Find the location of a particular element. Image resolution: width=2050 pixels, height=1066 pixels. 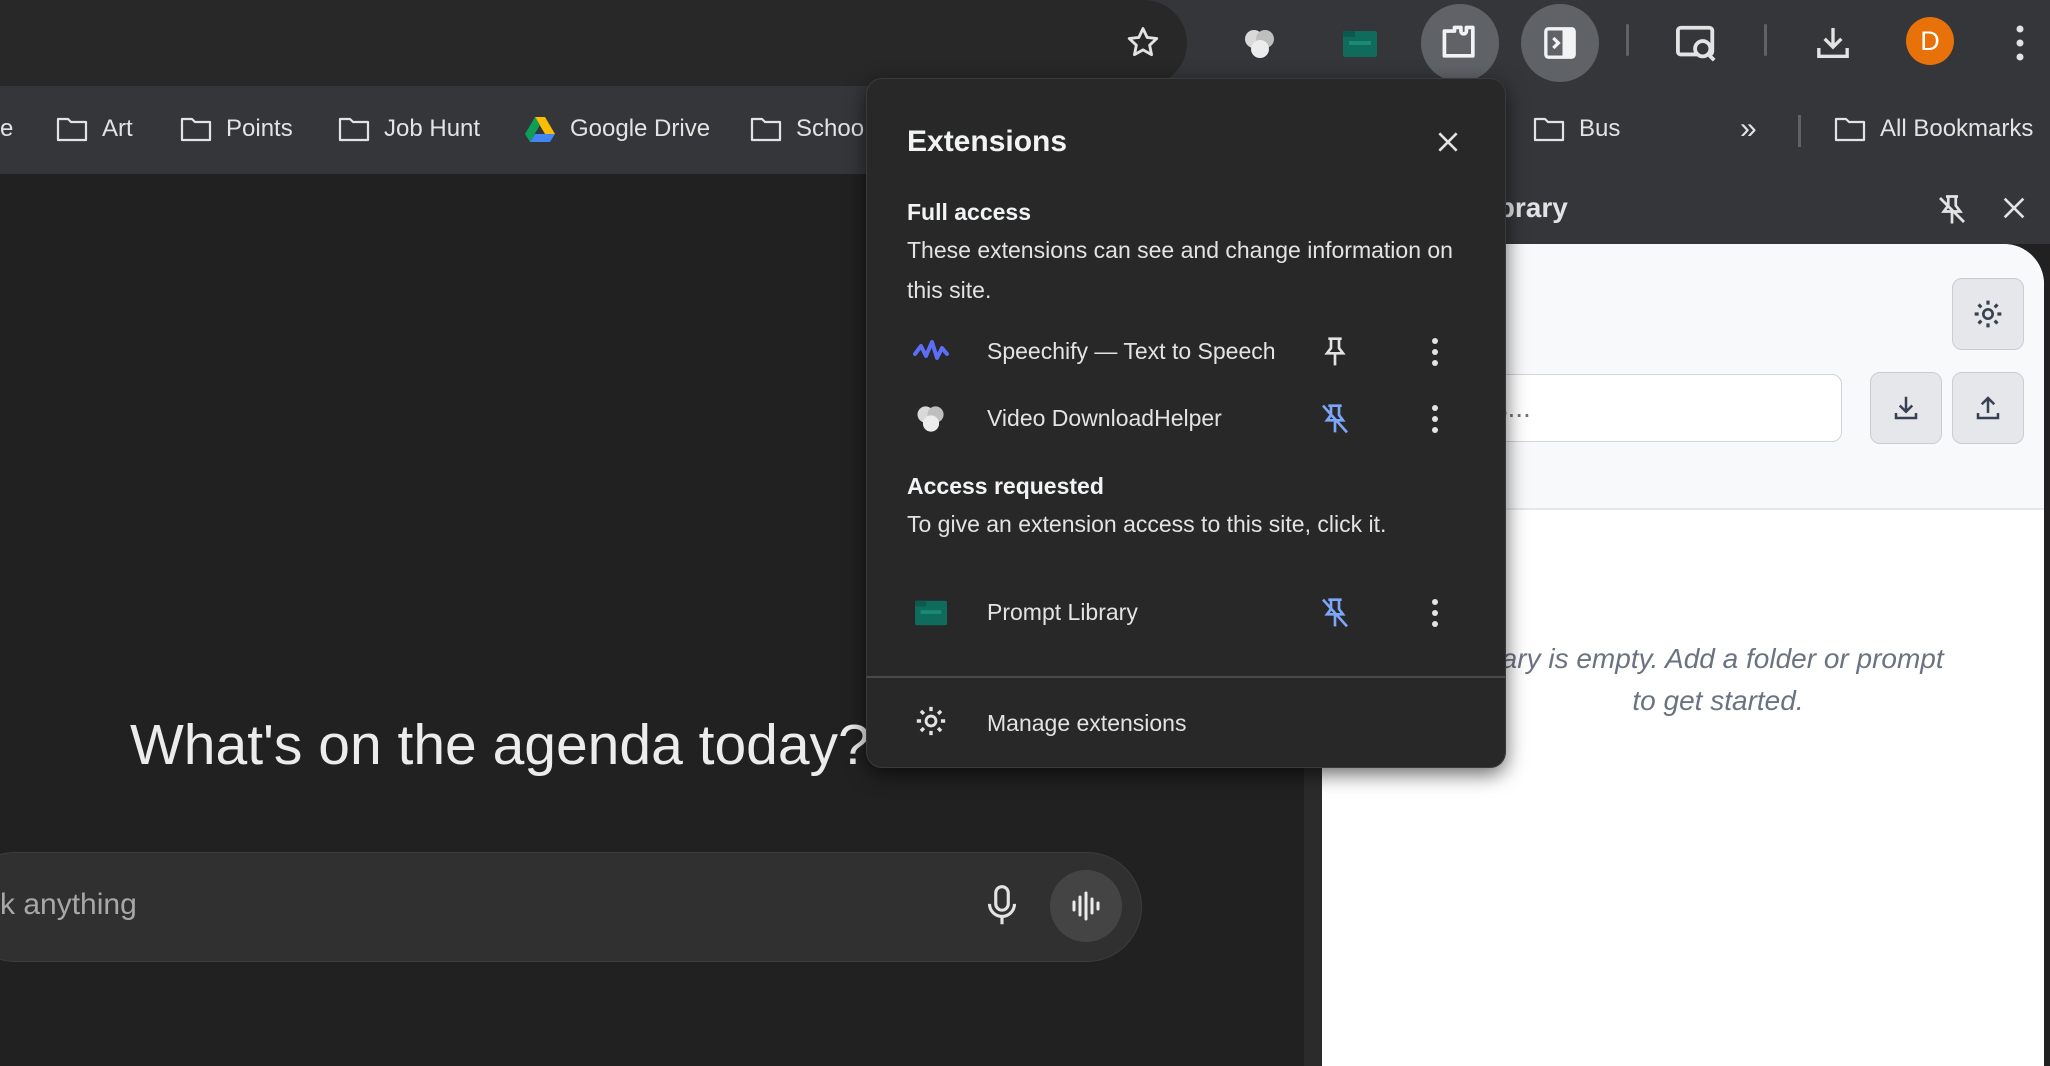

extension-name: Video DownloadHelper is located at coordinates (1104, 418).